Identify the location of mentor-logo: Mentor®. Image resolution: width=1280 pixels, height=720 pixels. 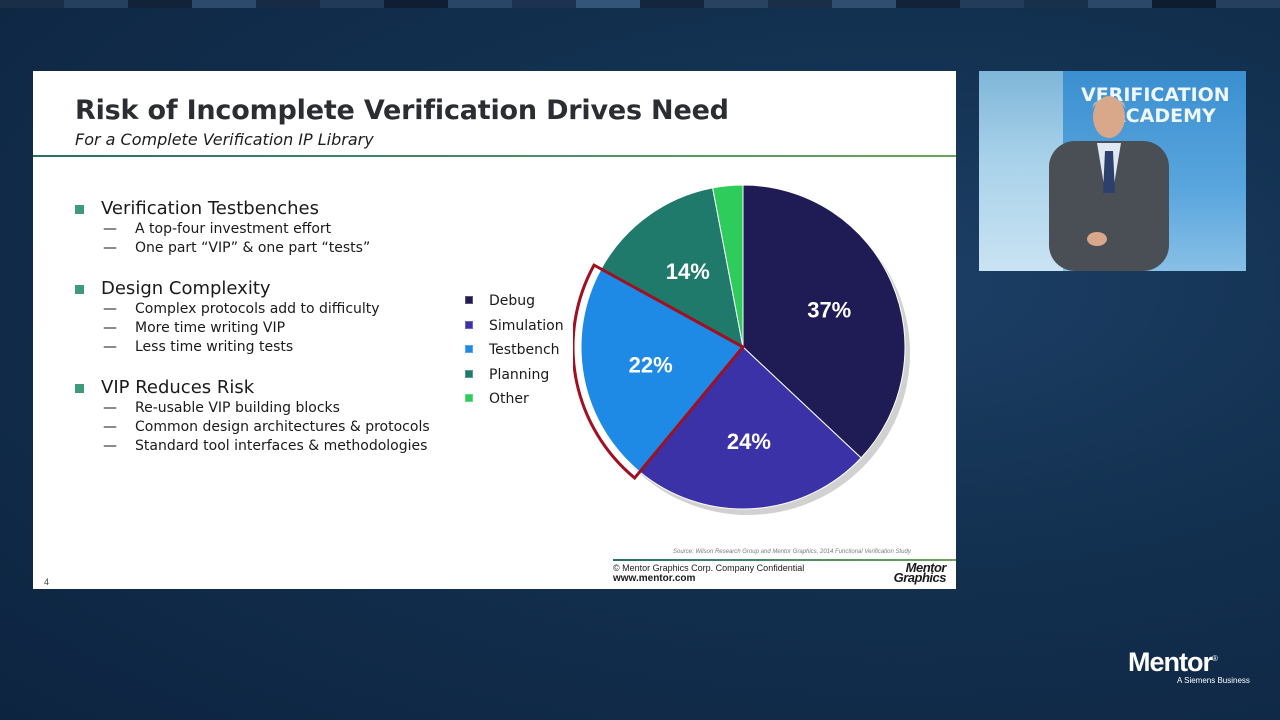
(1173, 662).